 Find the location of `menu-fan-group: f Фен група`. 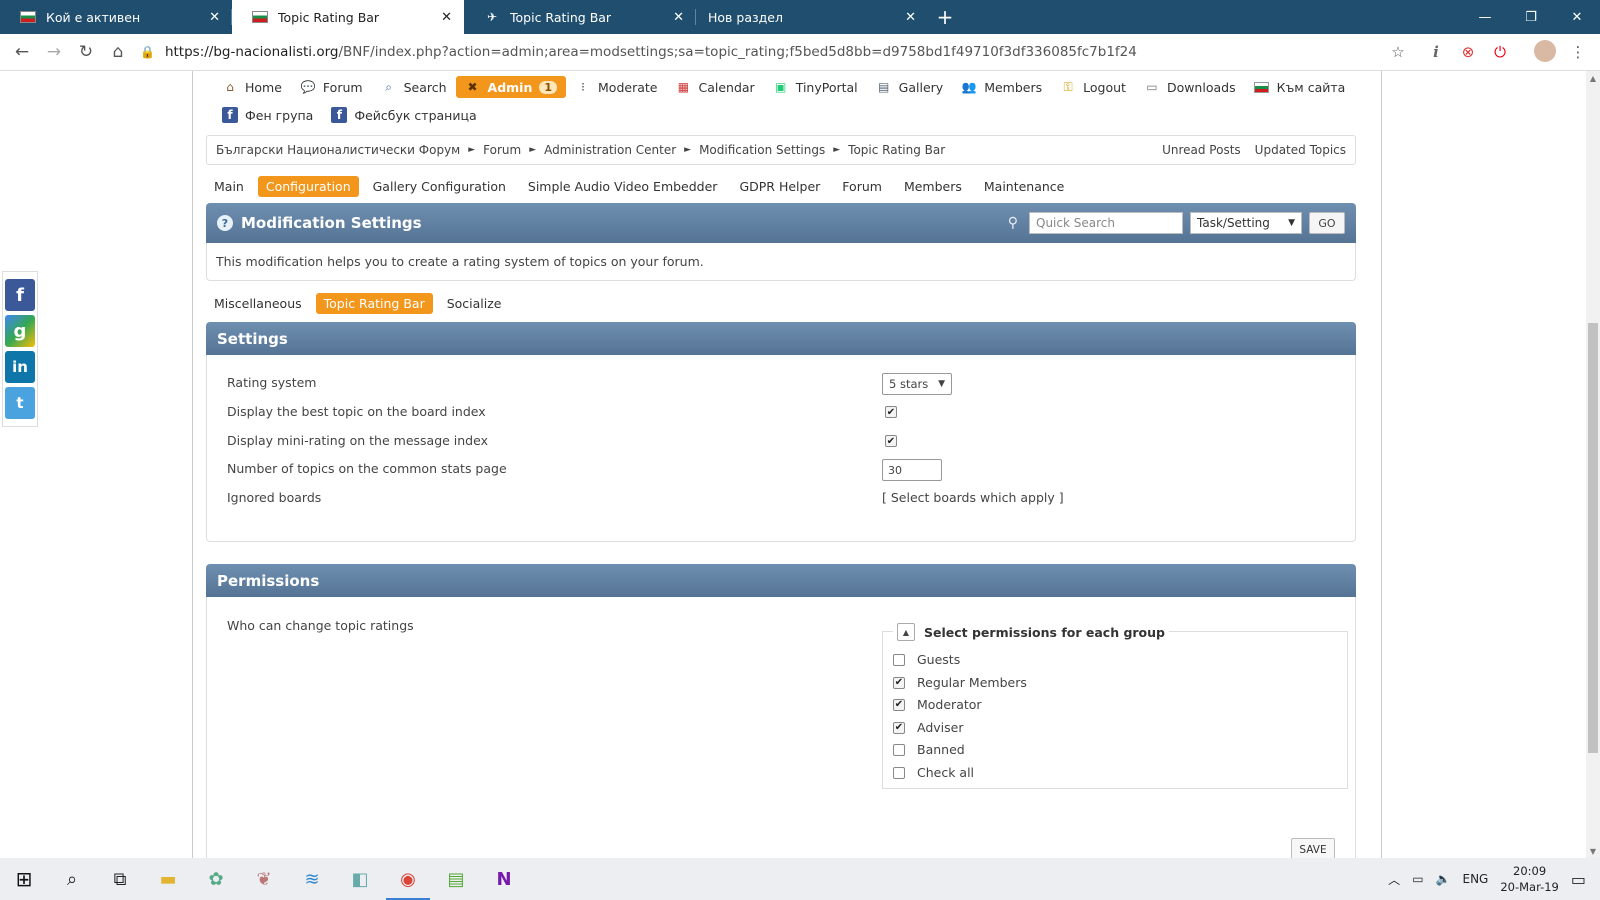

menu-fan-group: f Фен група is located at coordinates (267, 115).